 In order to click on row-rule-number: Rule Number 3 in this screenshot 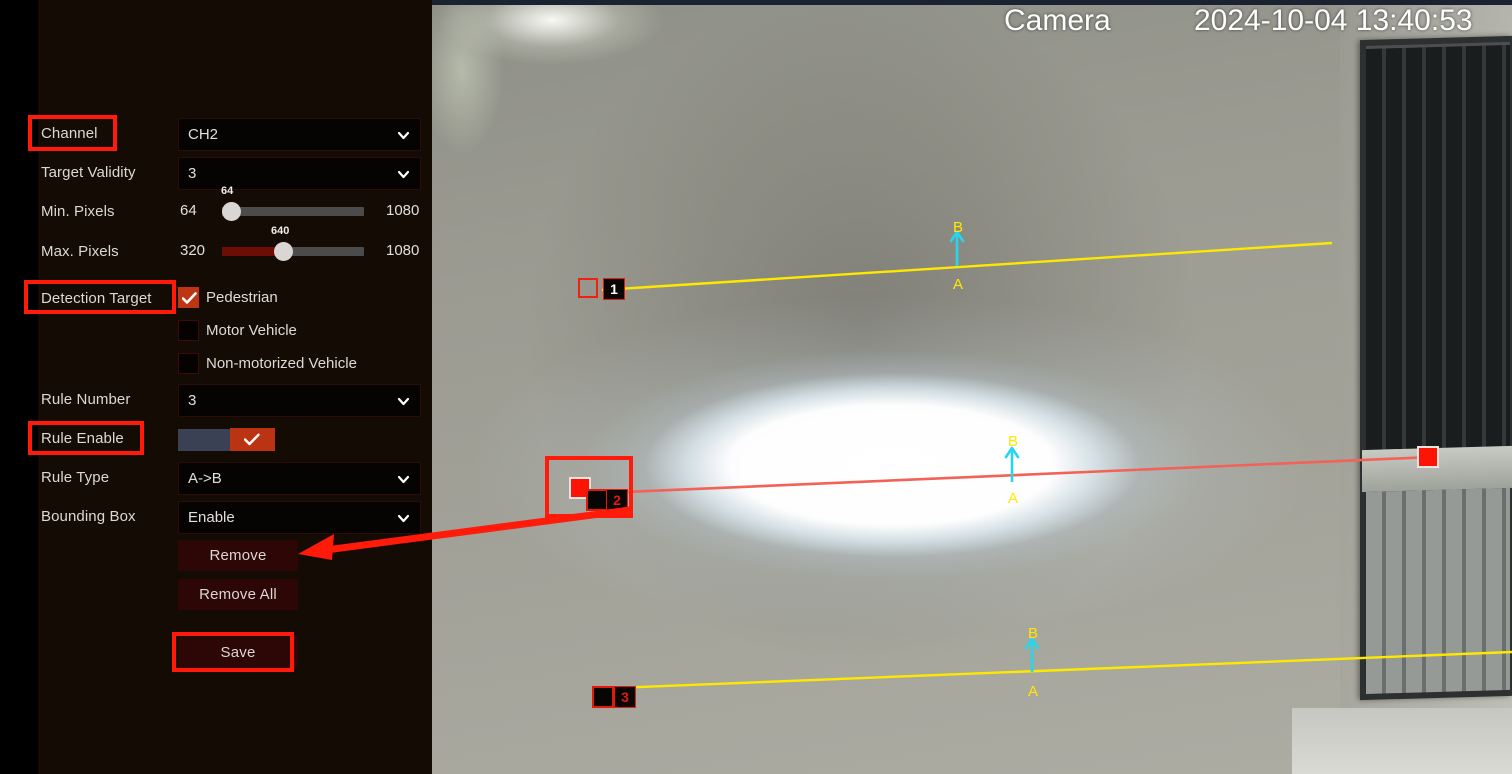, I will do `click(235, 401)`.